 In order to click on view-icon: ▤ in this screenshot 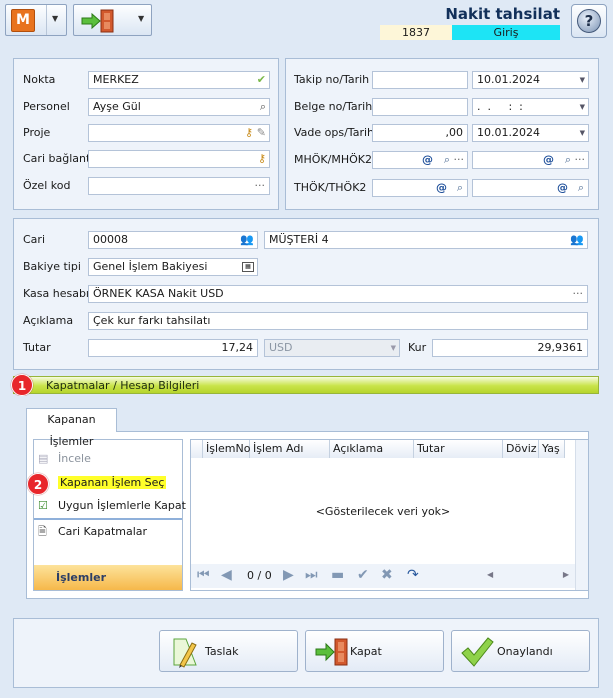, I will do `click(43, 458)`.